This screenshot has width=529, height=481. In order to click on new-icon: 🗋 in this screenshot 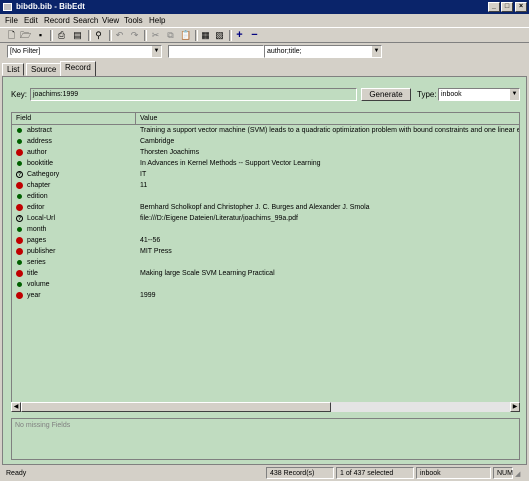, I will do `click(11, 35)`.